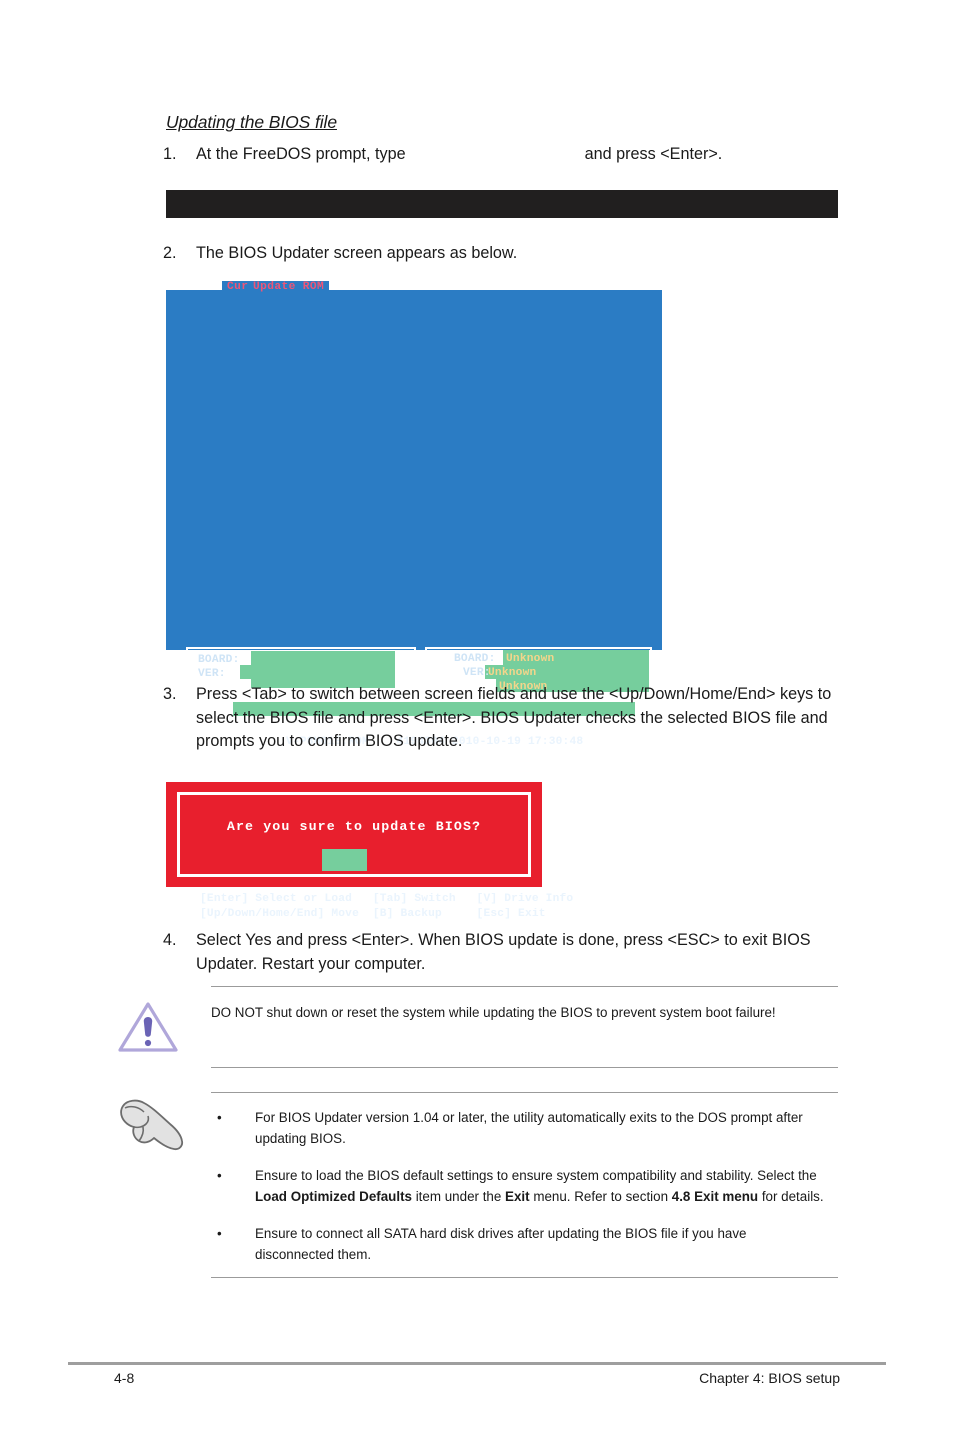  What do you see at coordinates (477, 1363) in the screenshot?
I see `footer-rule` at bounding box center [477, 1363].